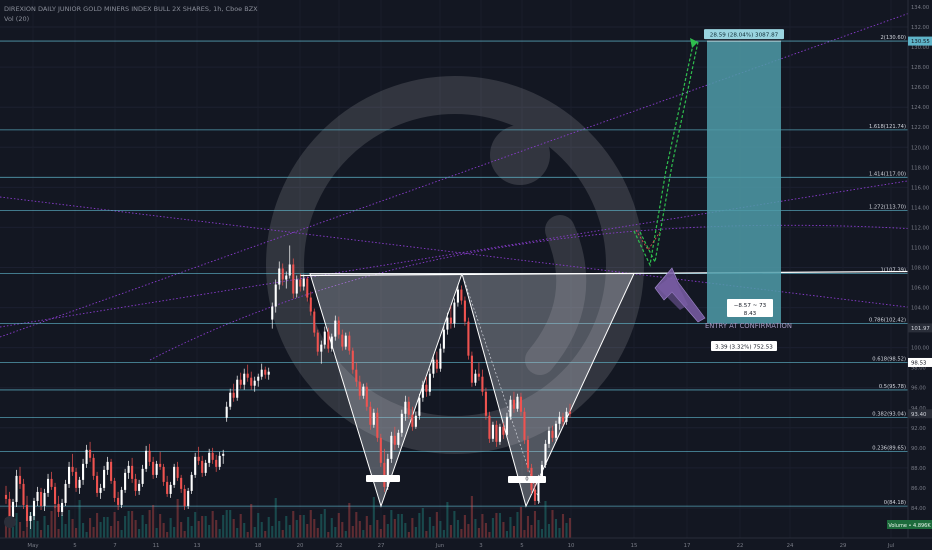  Describe the element at coordinates (920, 8) in the screenshot. I see `price-tick: 134.00` at that location.